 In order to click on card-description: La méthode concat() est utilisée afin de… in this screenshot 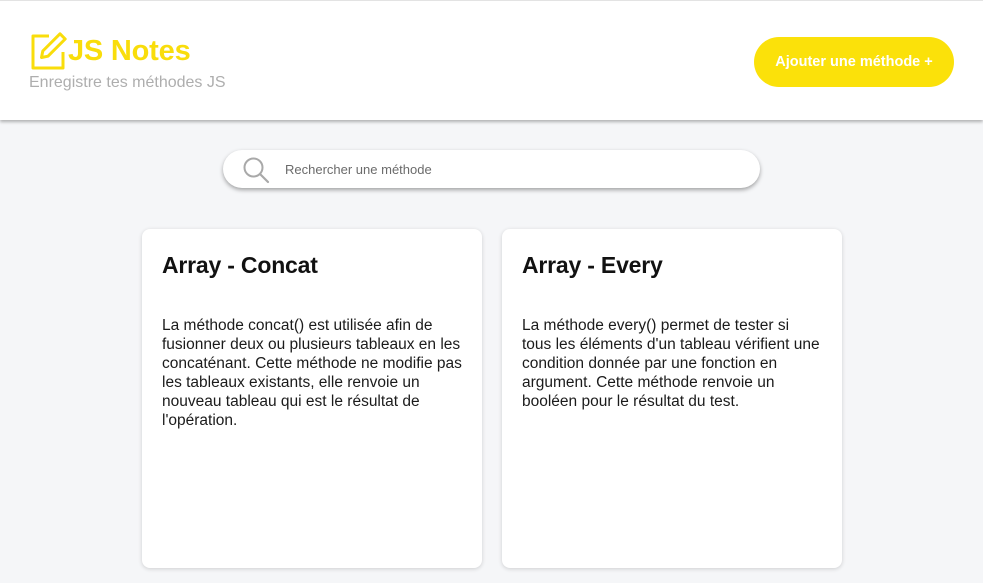, I will do `click(312, 373)`.